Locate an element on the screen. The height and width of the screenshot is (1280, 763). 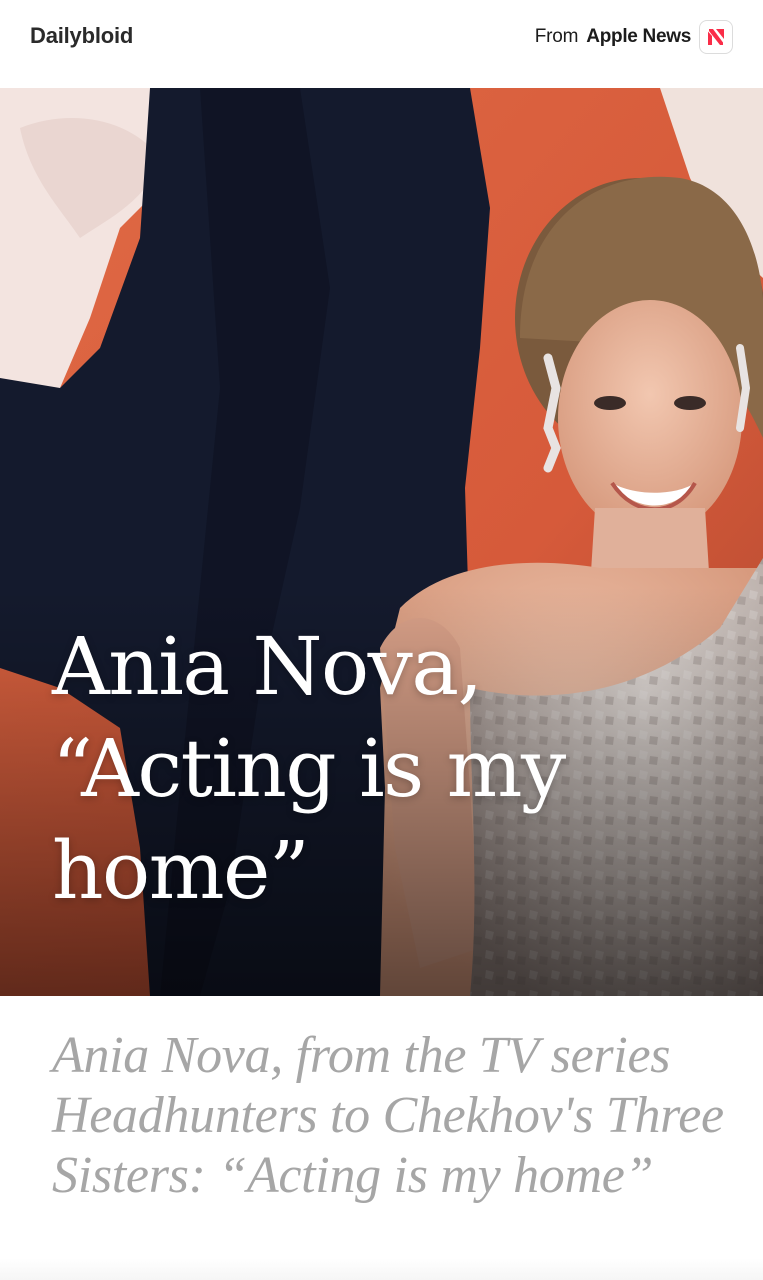
publication-name: Dailybloid is located at coordinates (81, 36).